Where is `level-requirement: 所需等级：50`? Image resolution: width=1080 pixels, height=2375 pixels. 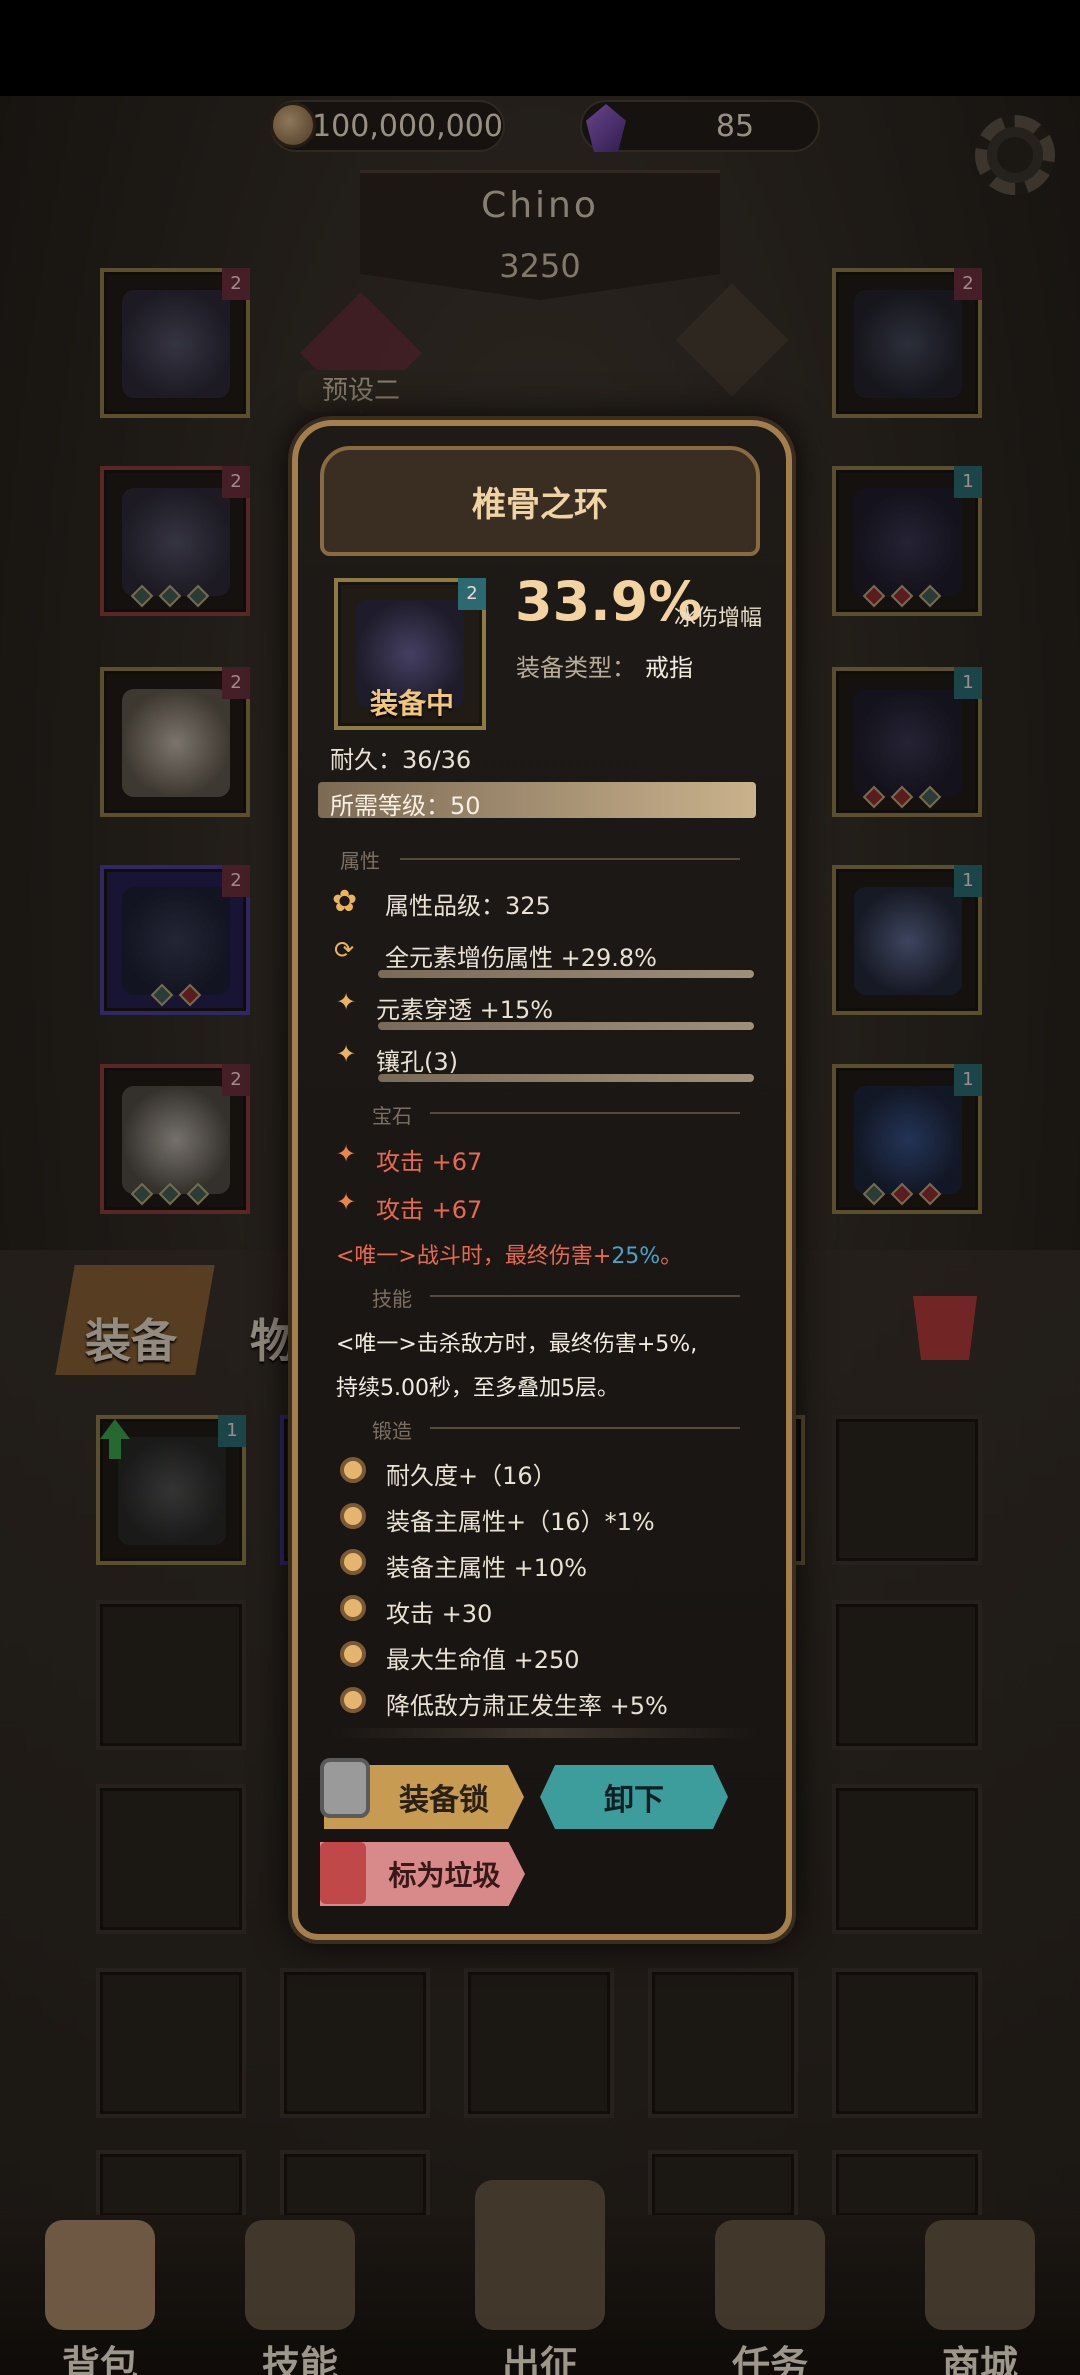
level-requirement: 所需等级：50 is located at coordinates (405, 806).